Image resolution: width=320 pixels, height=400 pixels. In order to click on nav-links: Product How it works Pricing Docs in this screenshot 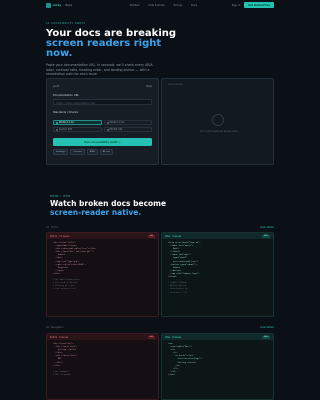, I will do `click(163, 5)`.